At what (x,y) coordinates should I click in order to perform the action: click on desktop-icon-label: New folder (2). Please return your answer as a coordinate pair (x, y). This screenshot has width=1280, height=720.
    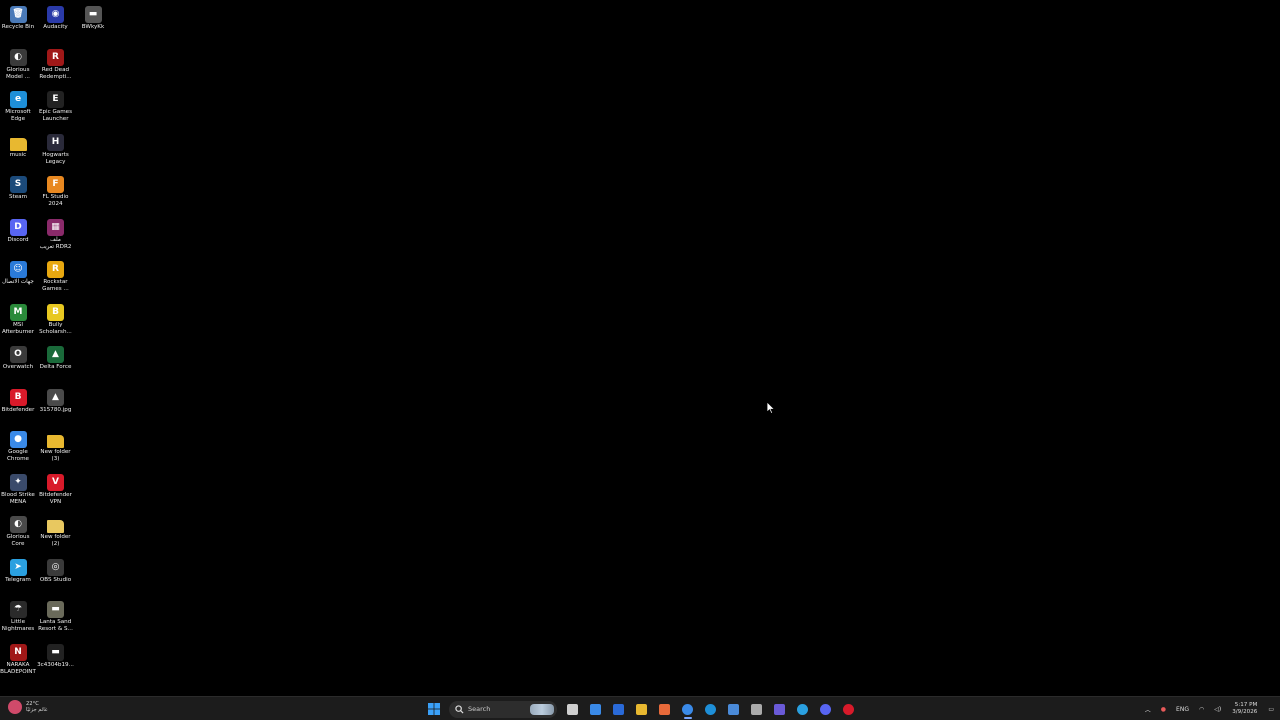
    Looking at the image, I should click on (55, 541).